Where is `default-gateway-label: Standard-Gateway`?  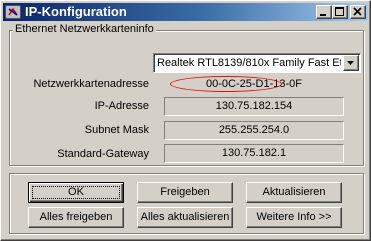 default-gateway-label: Standard-Gateway is located at coordinates (103, 154).